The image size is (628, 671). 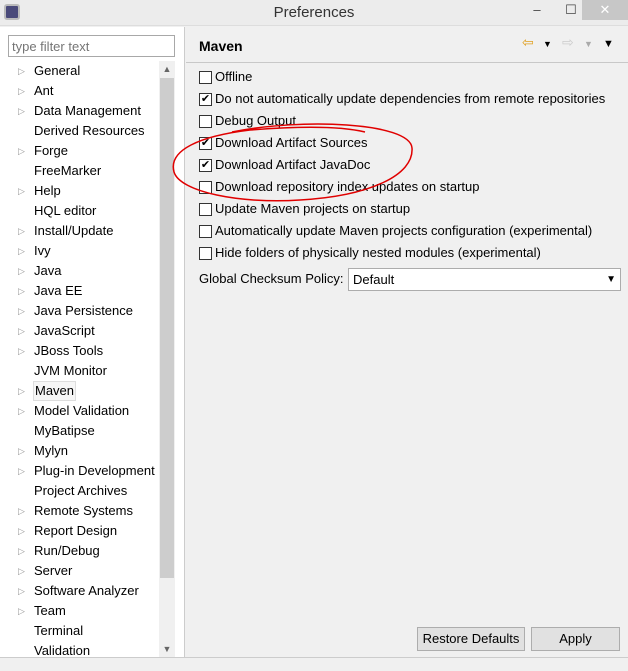 What do you see at coordinates (44, 90) in the screenshot?
I see `tree-item-label: Ant` at bounding box center [44, 90].